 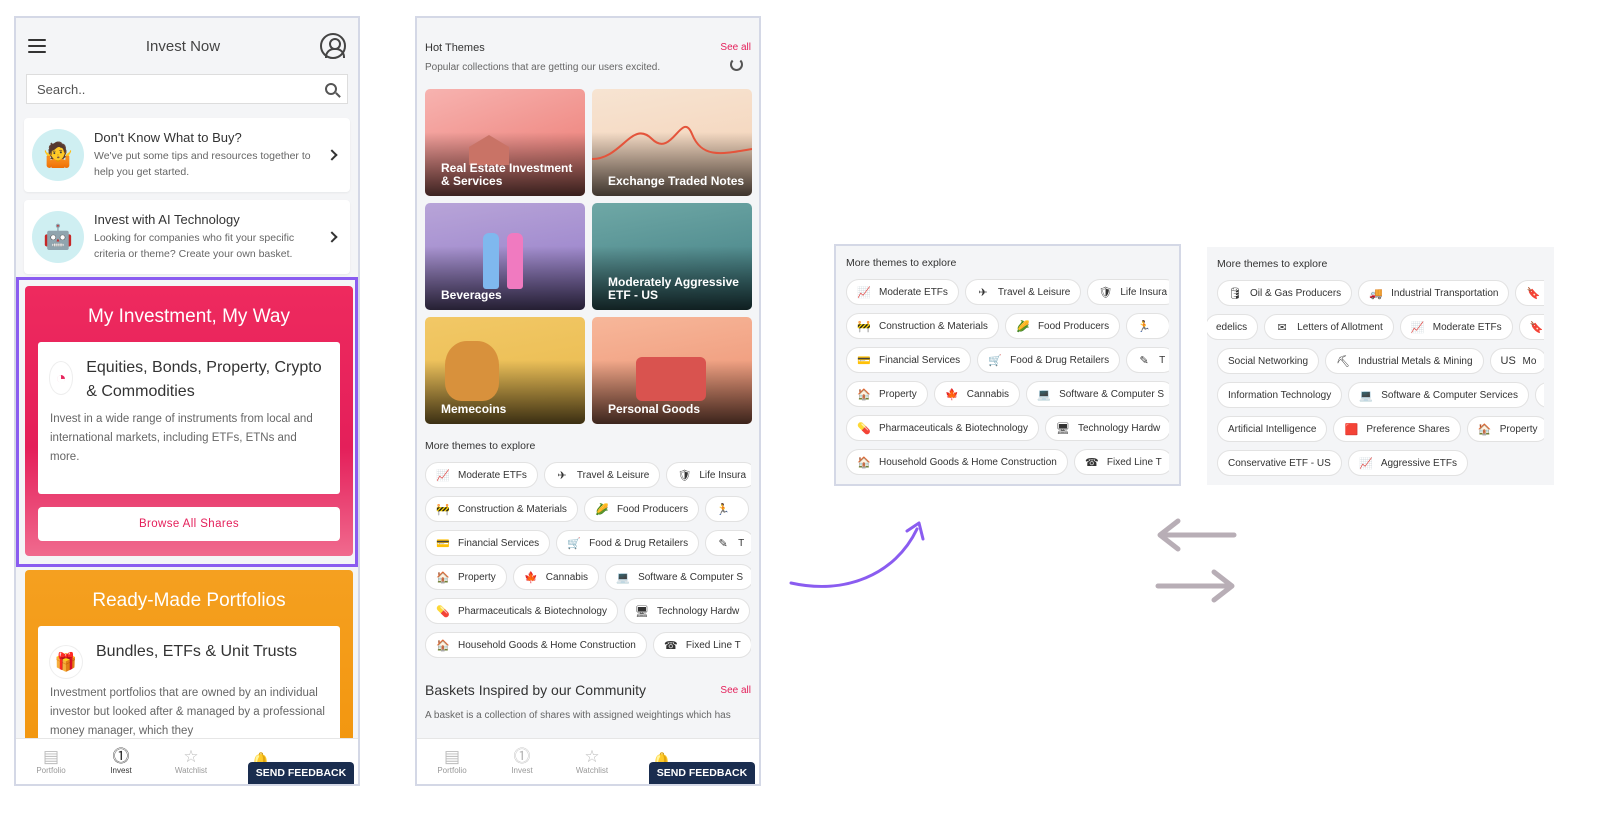 What do you see at coordinates (574, 543) in the screenshot?
I see `cart-icon: 🛒` at bounding box center [574, 543].